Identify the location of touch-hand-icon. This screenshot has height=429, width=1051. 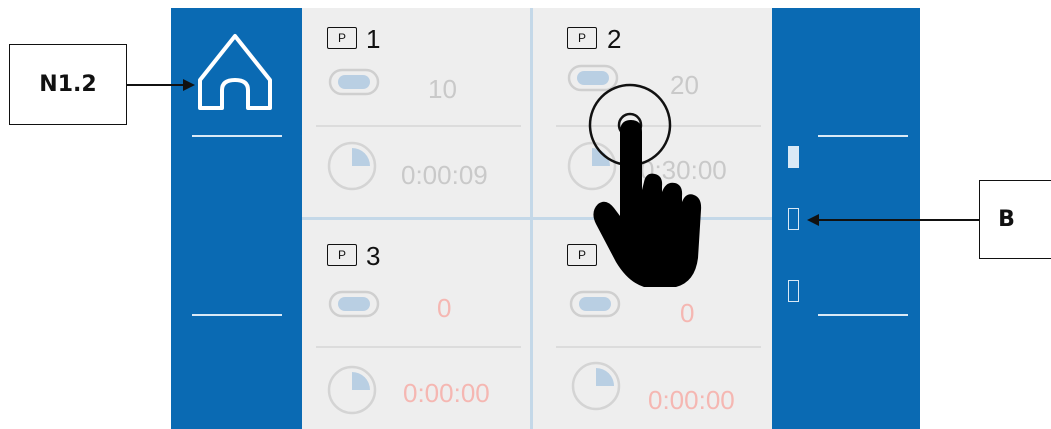
(645, 185).